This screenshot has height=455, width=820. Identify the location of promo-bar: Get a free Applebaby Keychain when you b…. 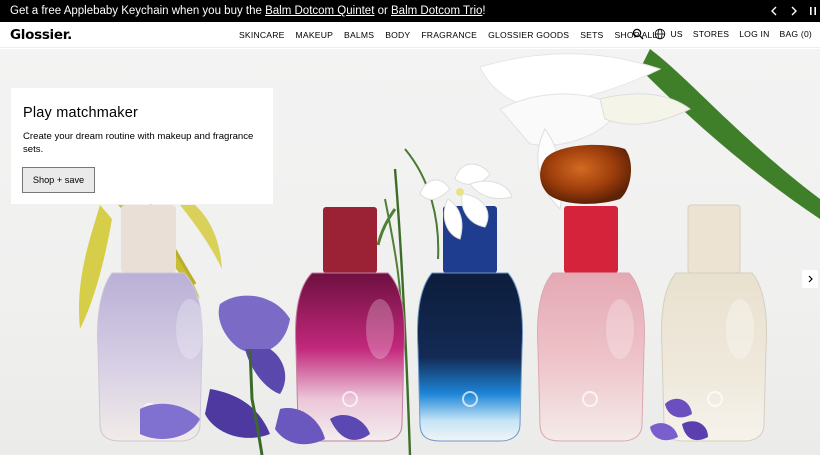
(410, 11).